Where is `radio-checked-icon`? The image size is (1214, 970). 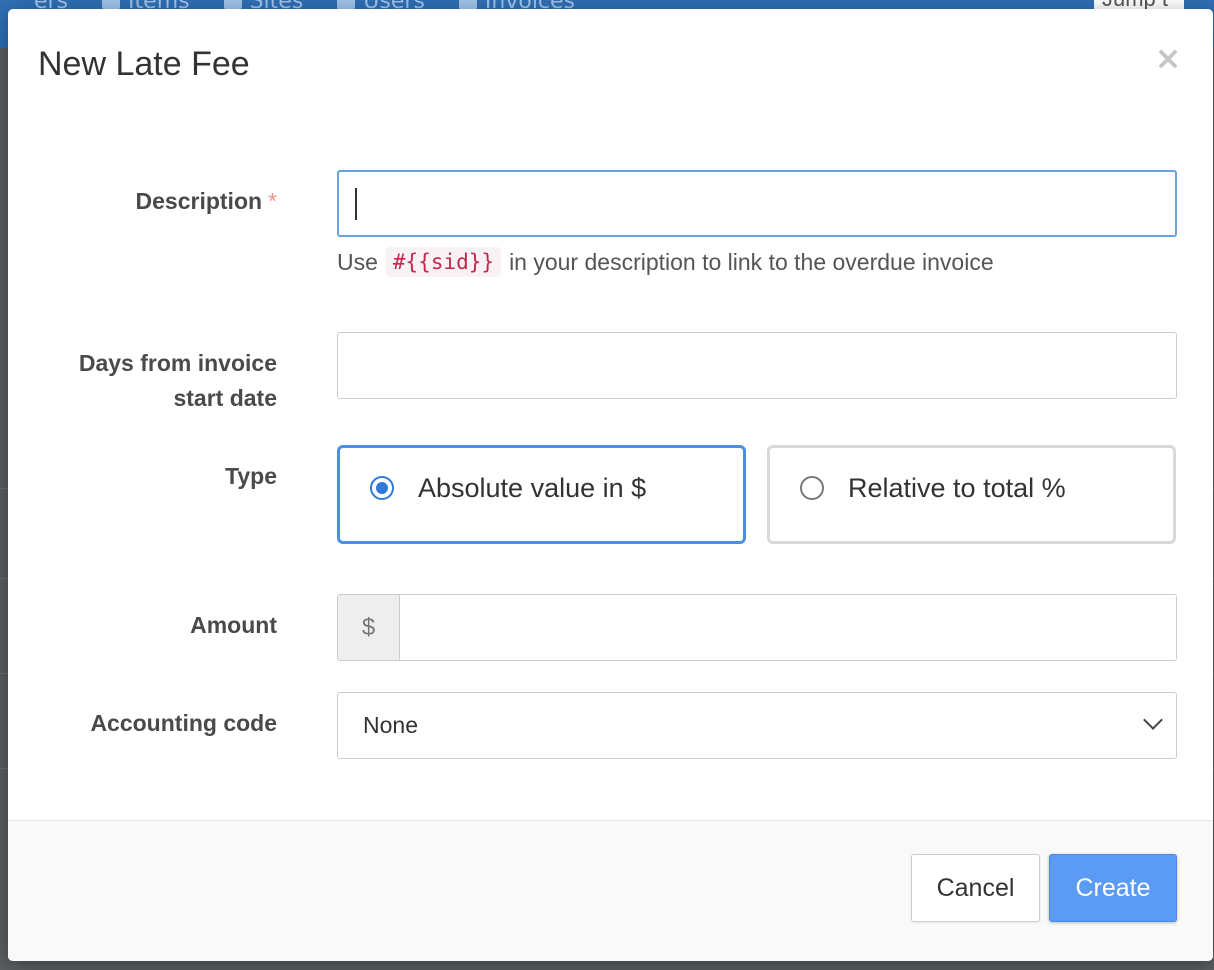
radio-checked-icon is located at coordinates (382, 488).